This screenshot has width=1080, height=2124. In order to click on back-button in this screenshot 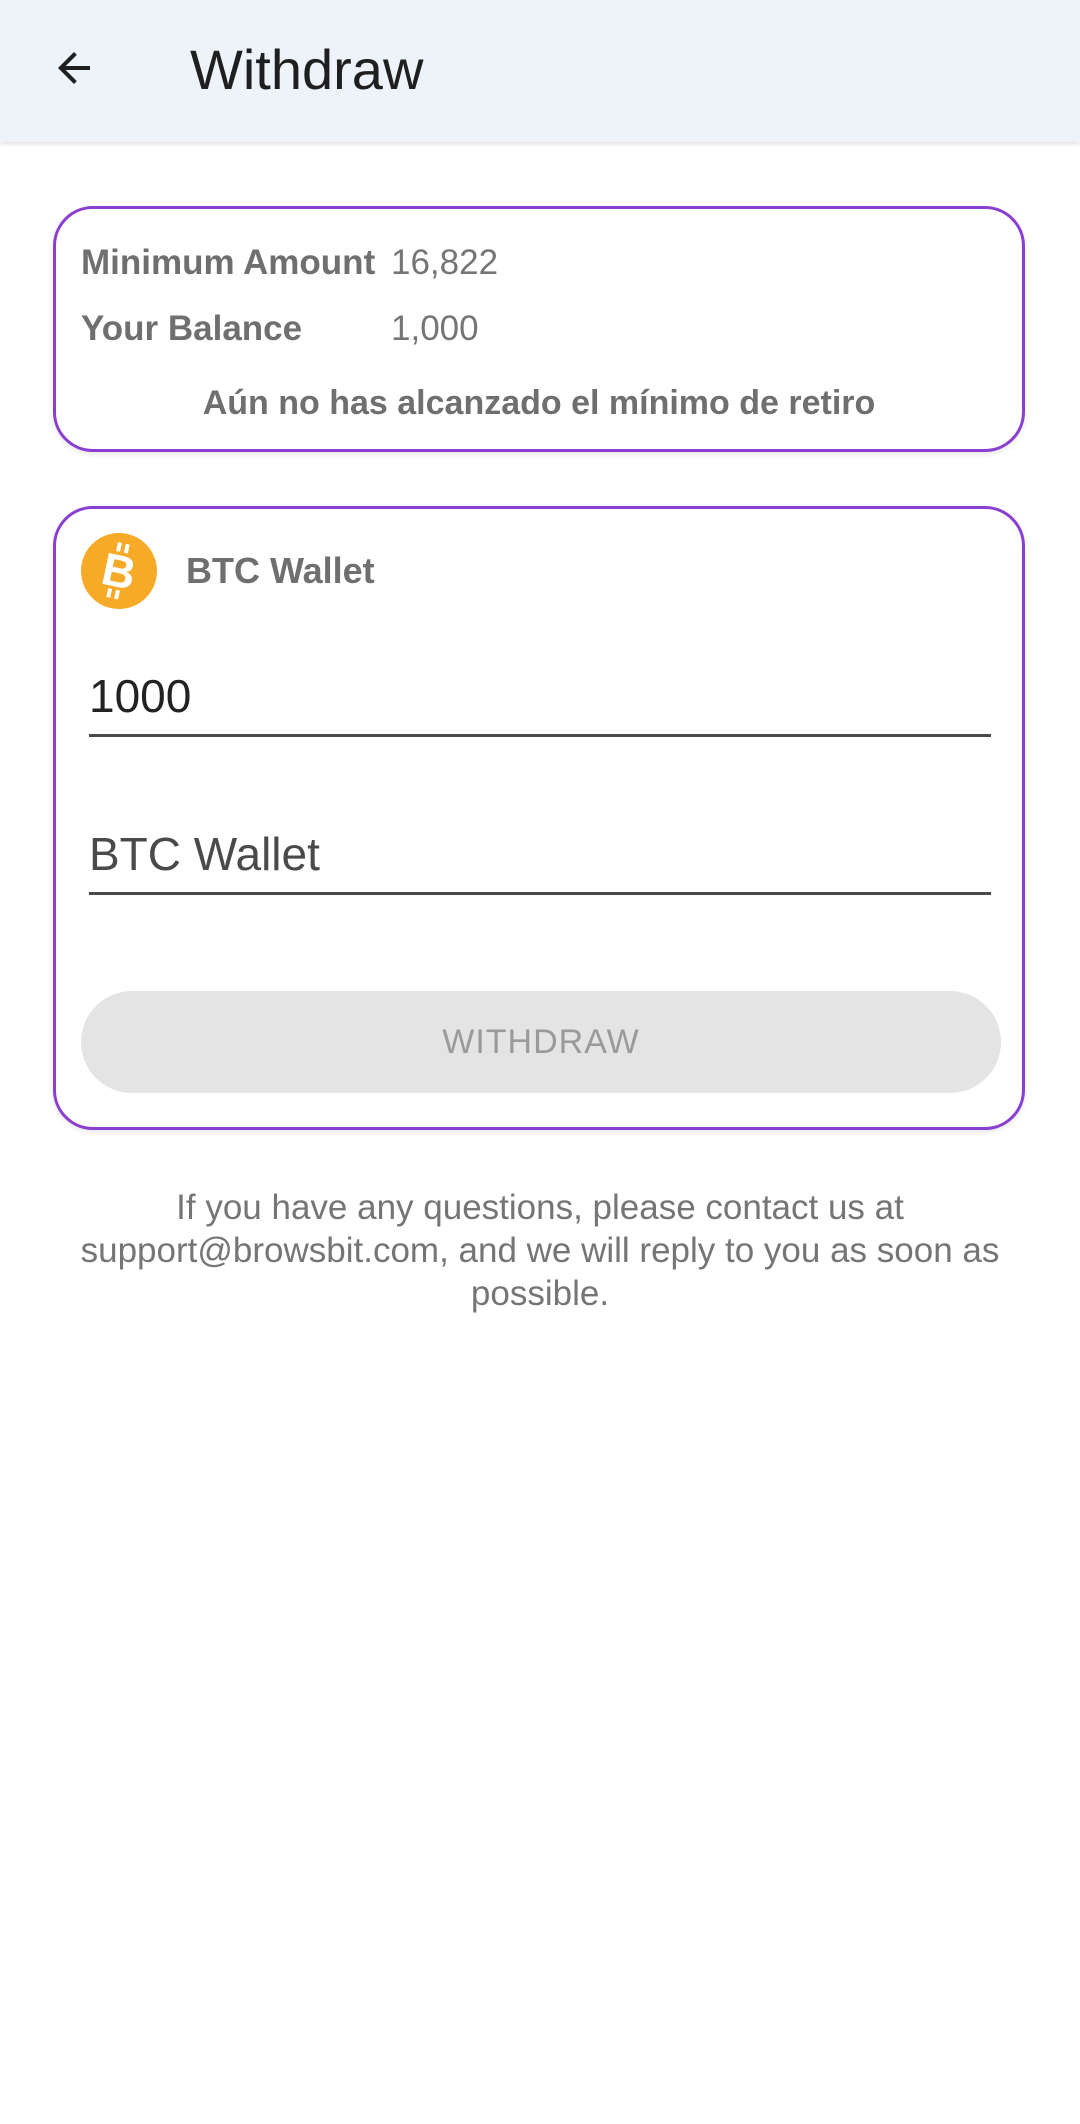, I will do `click(74, 68)`.